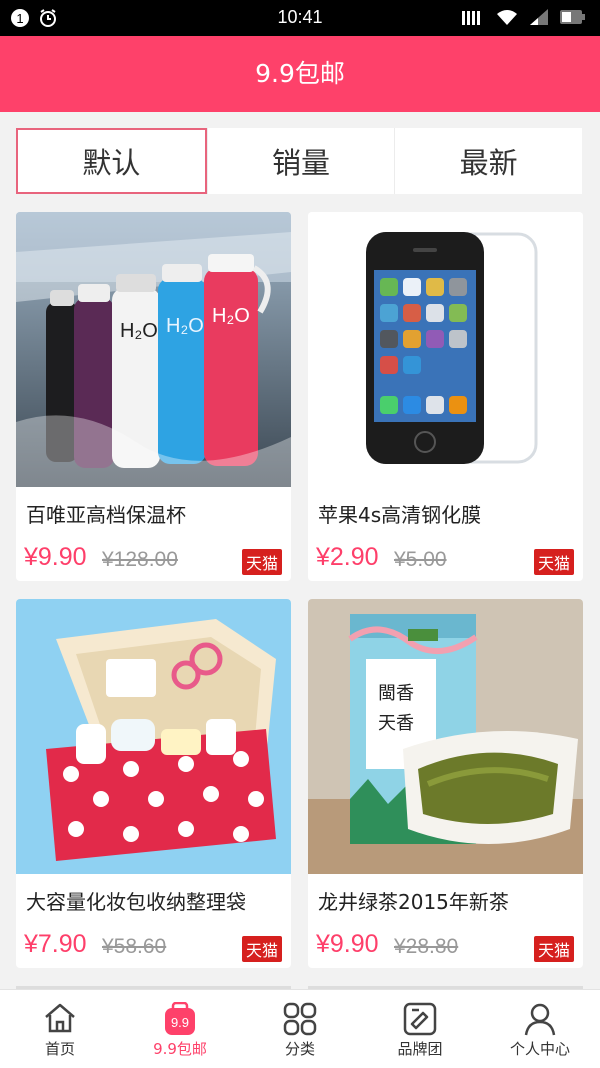 This screenshot has width=600, height=1068. Describe the element at coordinates (420, 1019) in the screenshot. I see `brand-icon` at that location.